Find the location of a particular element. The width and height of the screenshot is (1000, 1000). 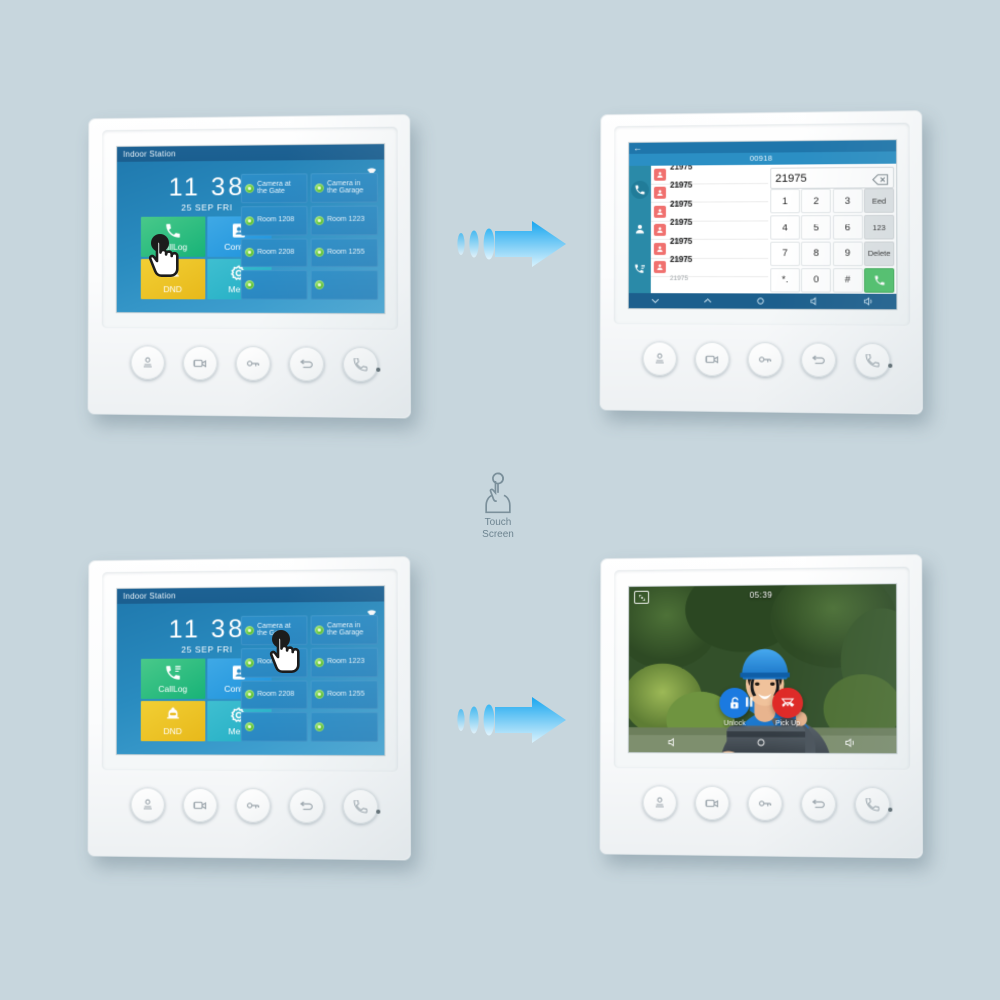

screen-video-call: 05:39 Unlock Pick Up is located at coordinates (762, 669).